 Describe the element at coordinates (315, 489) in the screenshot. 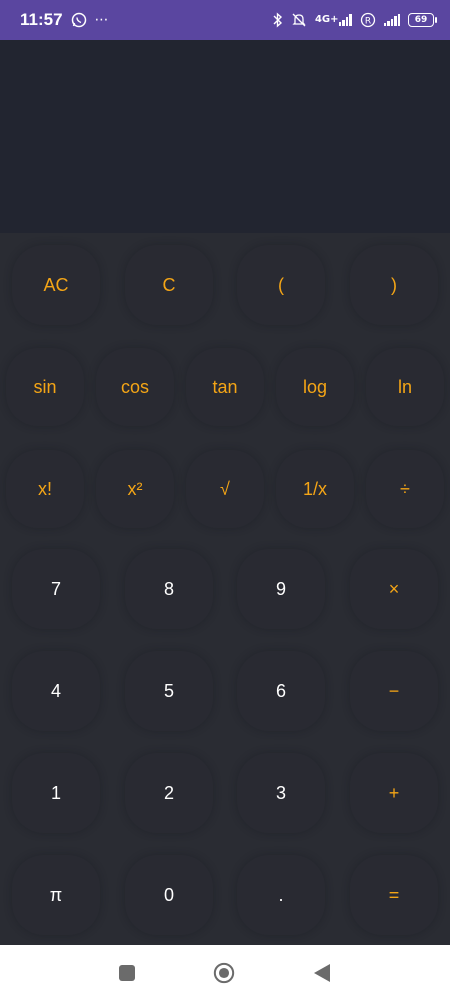

I see `reciprocal-button: 1/x` at that location.